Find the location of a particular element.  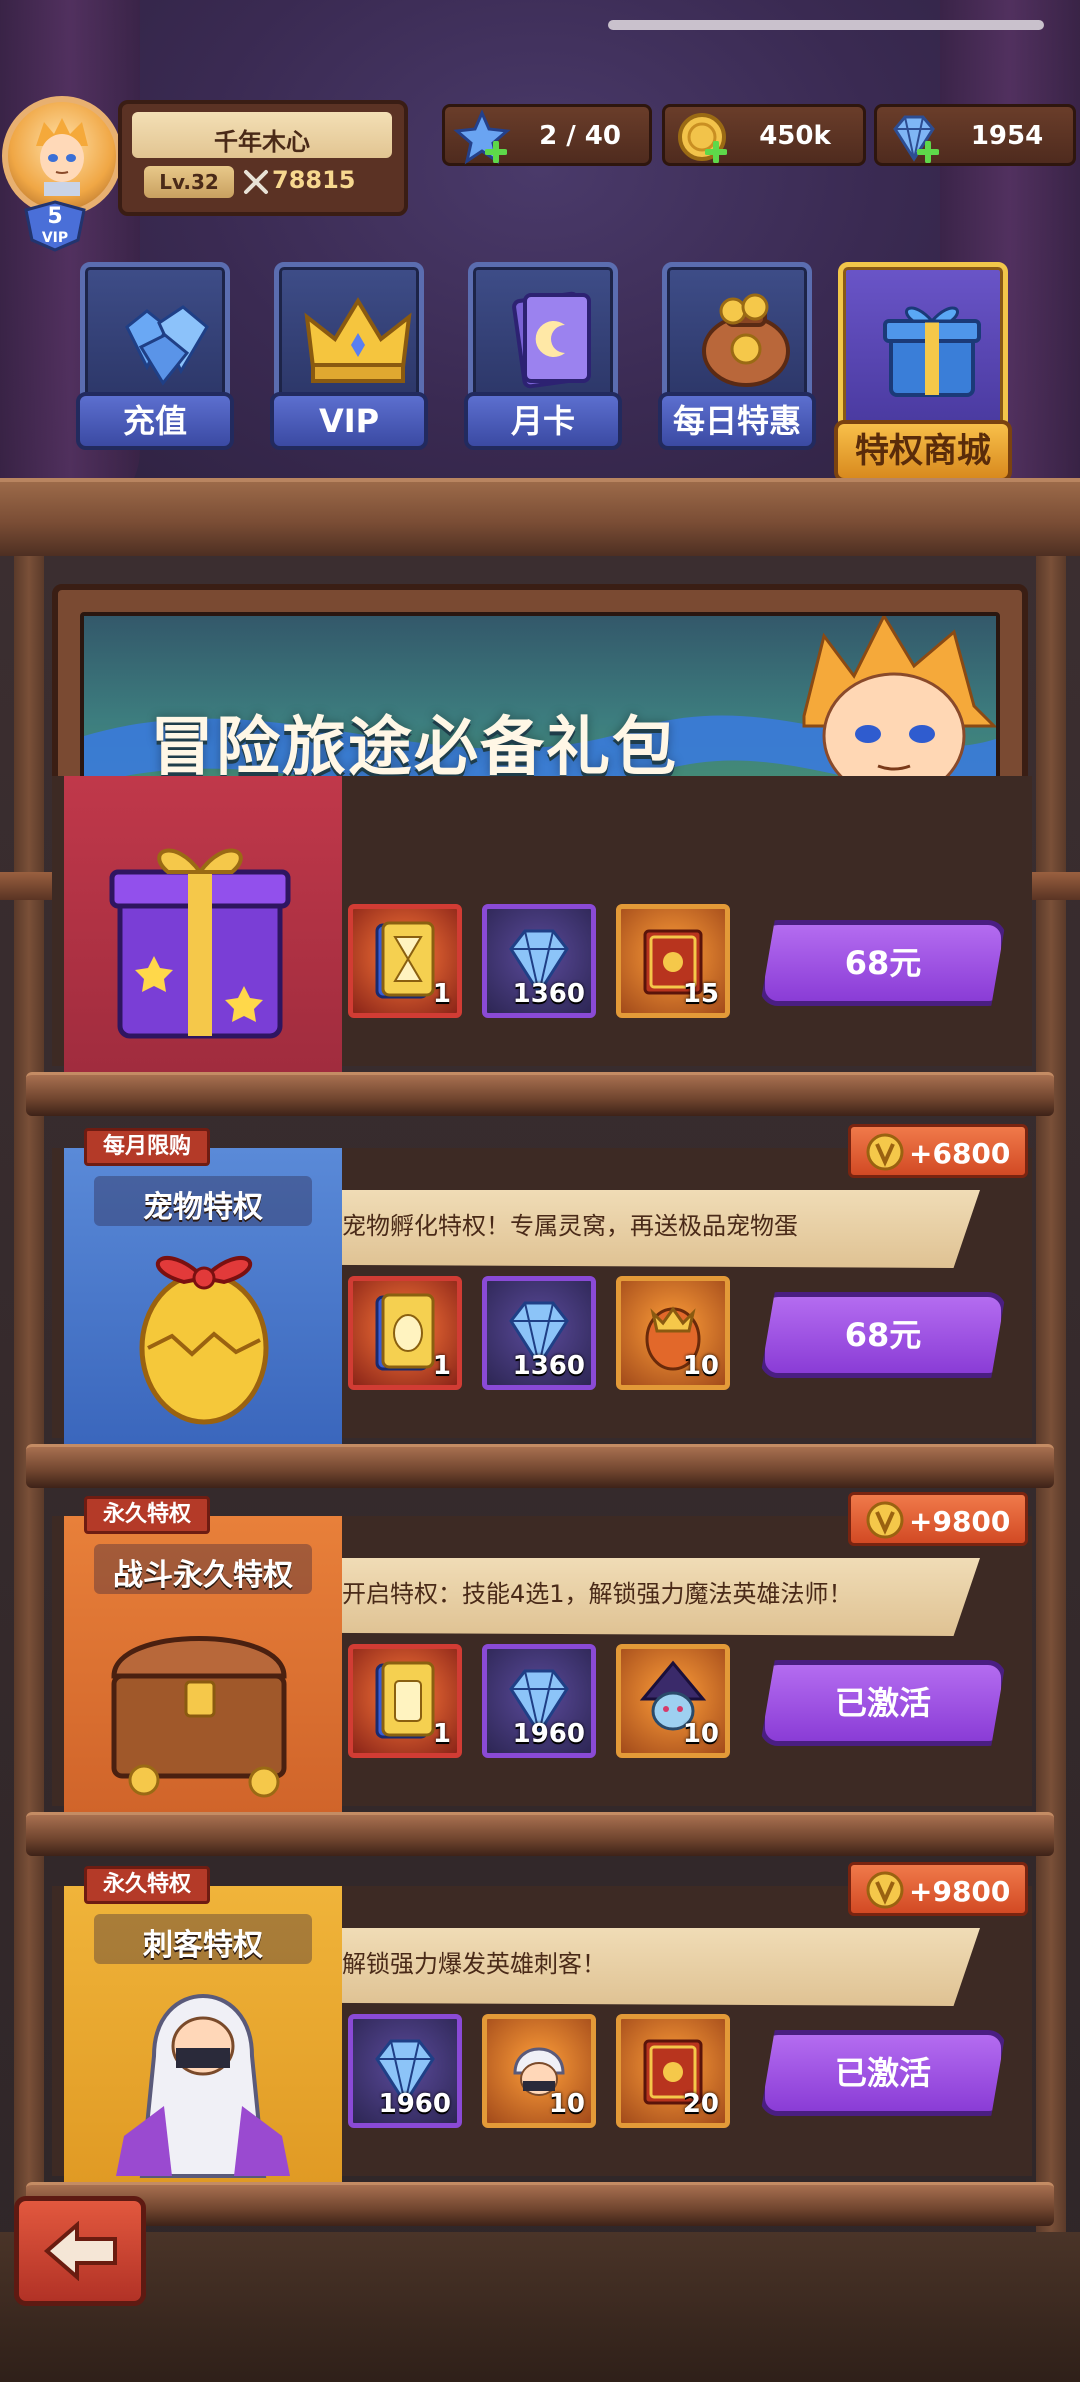

player-info-plate: 千年木心 Lv.32 78815 is located at coordinates (263, 158).